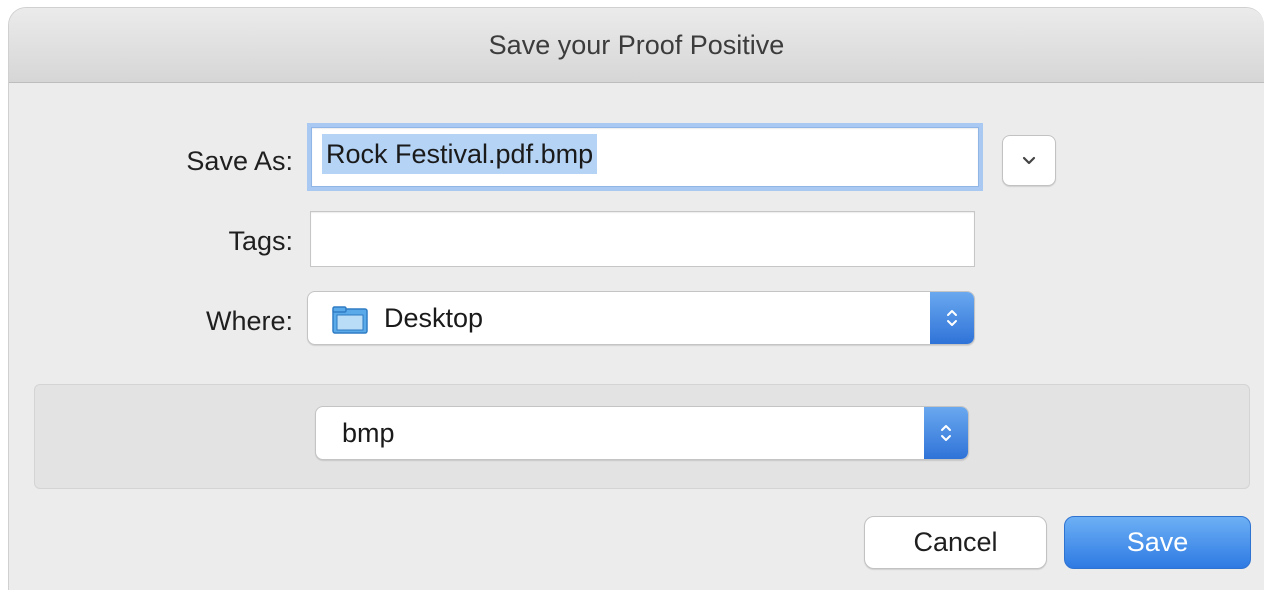 Image resolution: width=1264 pixels, height=590 pixels. Describe the element at coordinates (434, 318) in the screenshot. I see `where-value: Desktop` at that location.